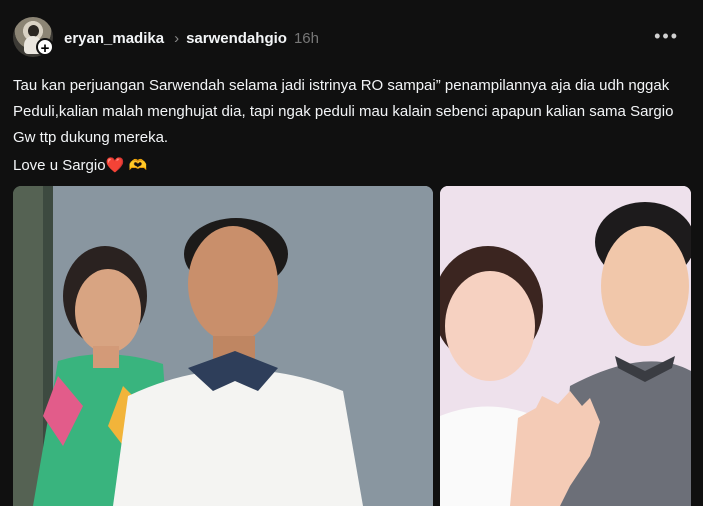 This screenshot has height=506, width=703. What do you see at coordinates (114, 38) in the screenshot?
I see `username-link: eryan_madika` at bounding box center [114, 38].